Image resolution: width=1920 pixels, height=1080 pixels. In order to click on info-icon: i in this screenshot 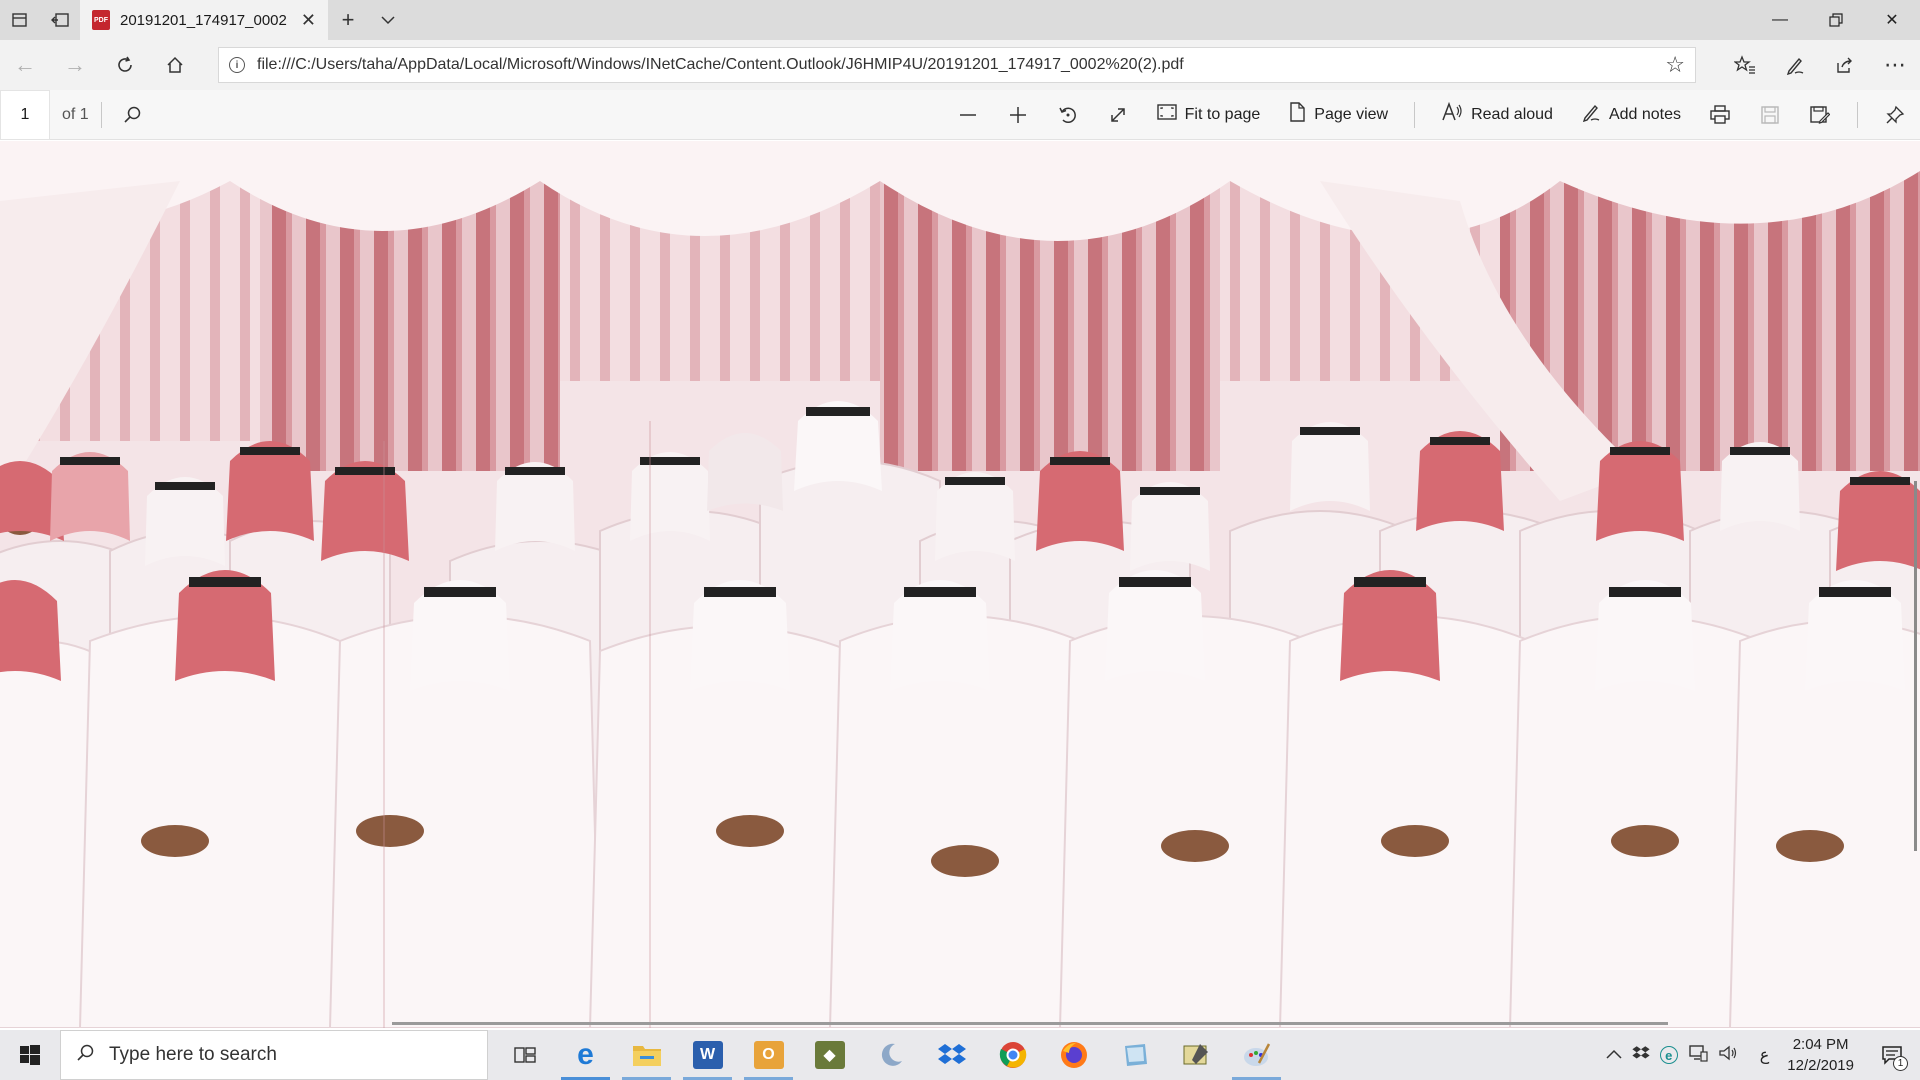, I will do `click(237, 65)`.